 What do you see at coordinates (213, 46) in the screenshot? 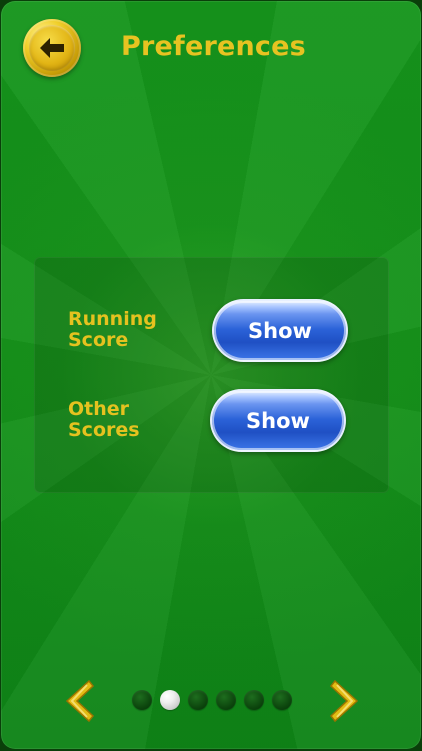
I see `page-title: Preferences` at bounding box center [213, 46].